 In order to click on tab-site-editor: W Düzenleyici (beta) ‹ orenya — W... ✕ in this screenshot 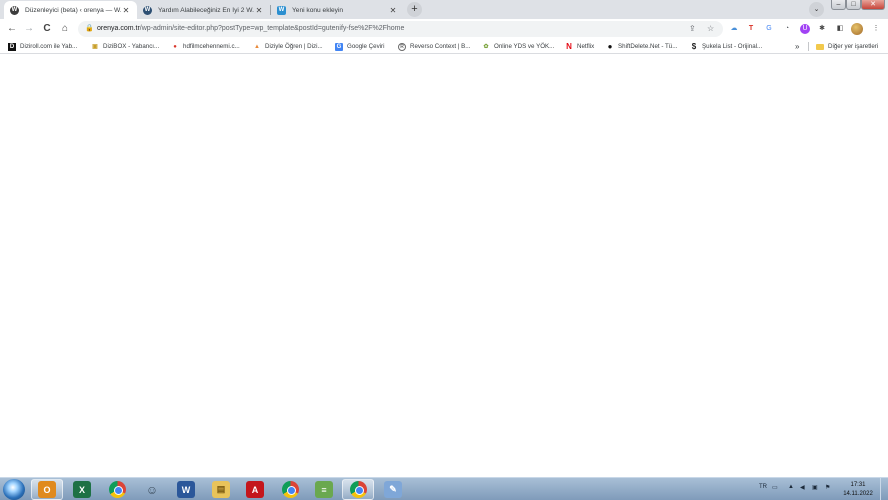, I will do `click(70, 10)`.